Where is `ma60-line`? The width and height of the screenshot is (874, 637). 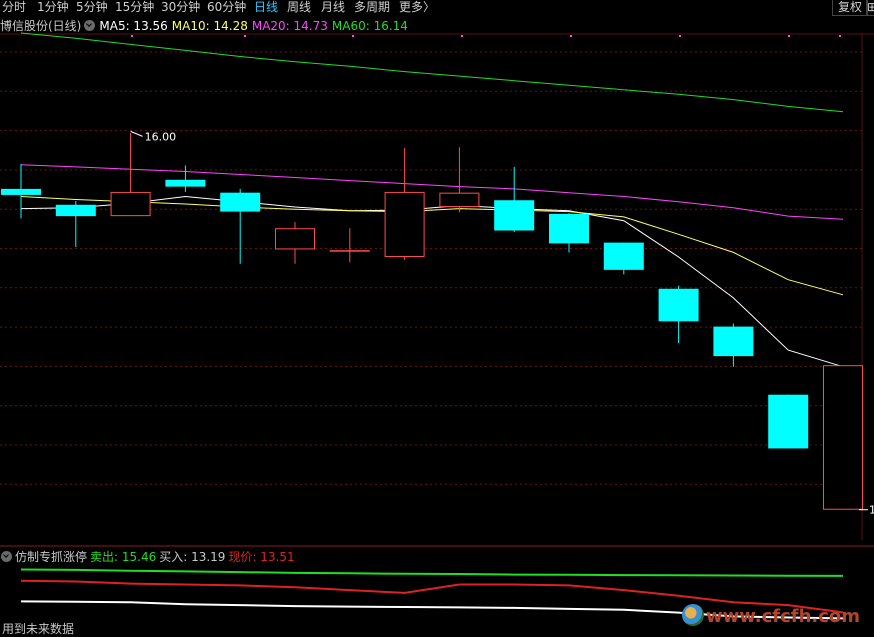 ma60-line is located at coordinates (432, 72).